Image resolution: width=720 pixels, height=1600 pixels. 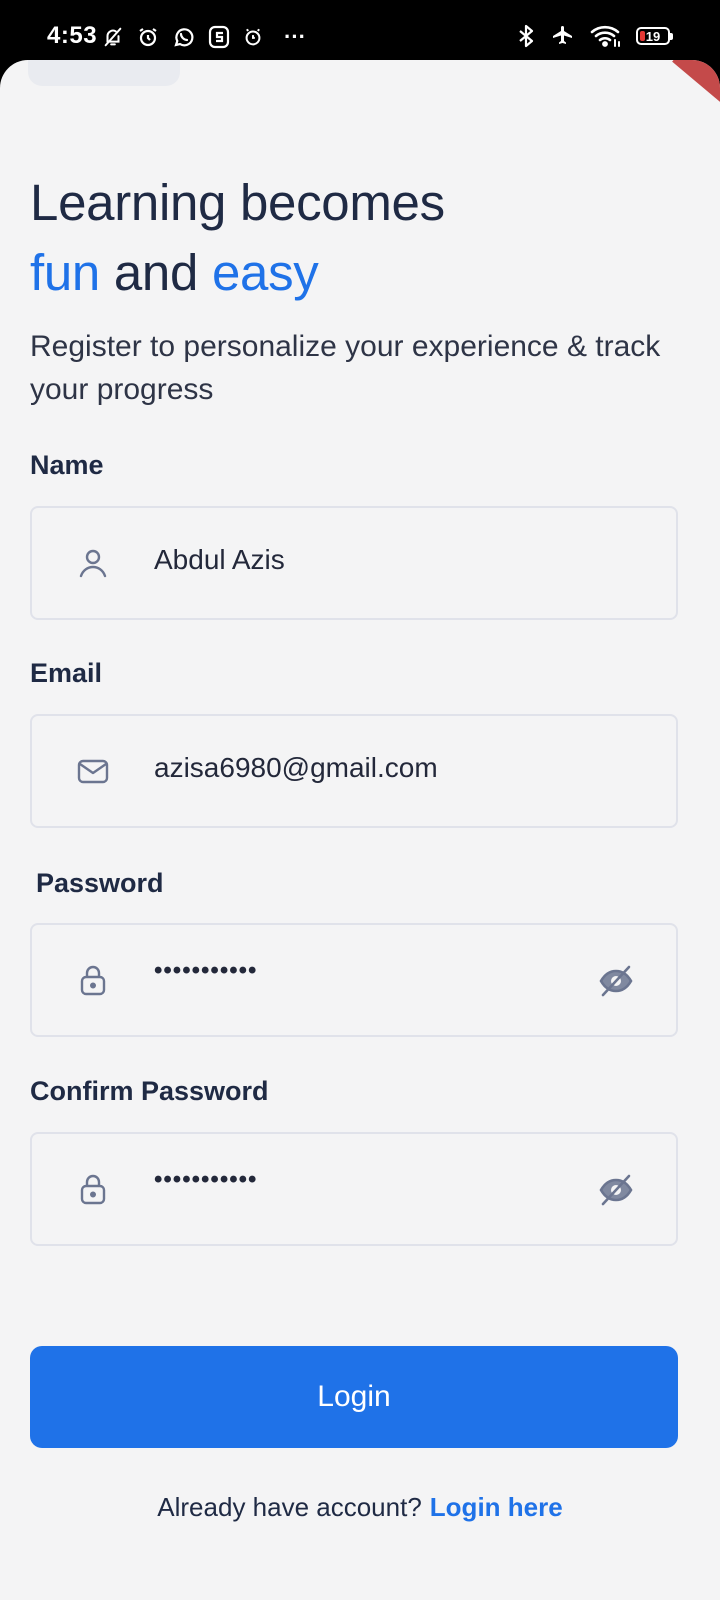 I want to click on confirm-password-label: Confirm Password, so click(x=149, y=1091).